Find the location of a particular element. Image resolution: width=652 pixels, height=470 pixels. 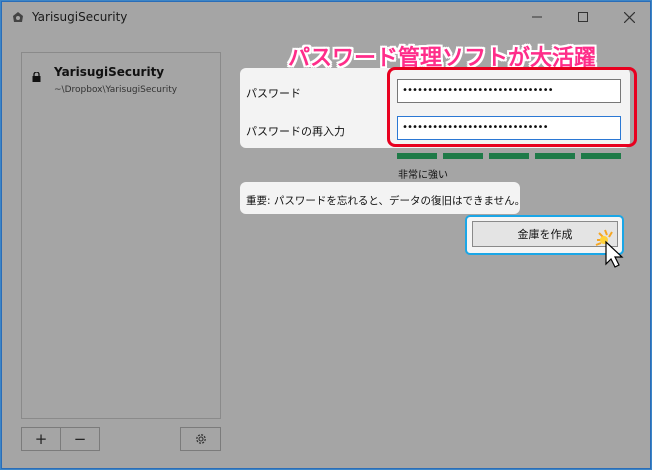

vault-name: YarisugiSecurity is located at coordinates (109, 72).